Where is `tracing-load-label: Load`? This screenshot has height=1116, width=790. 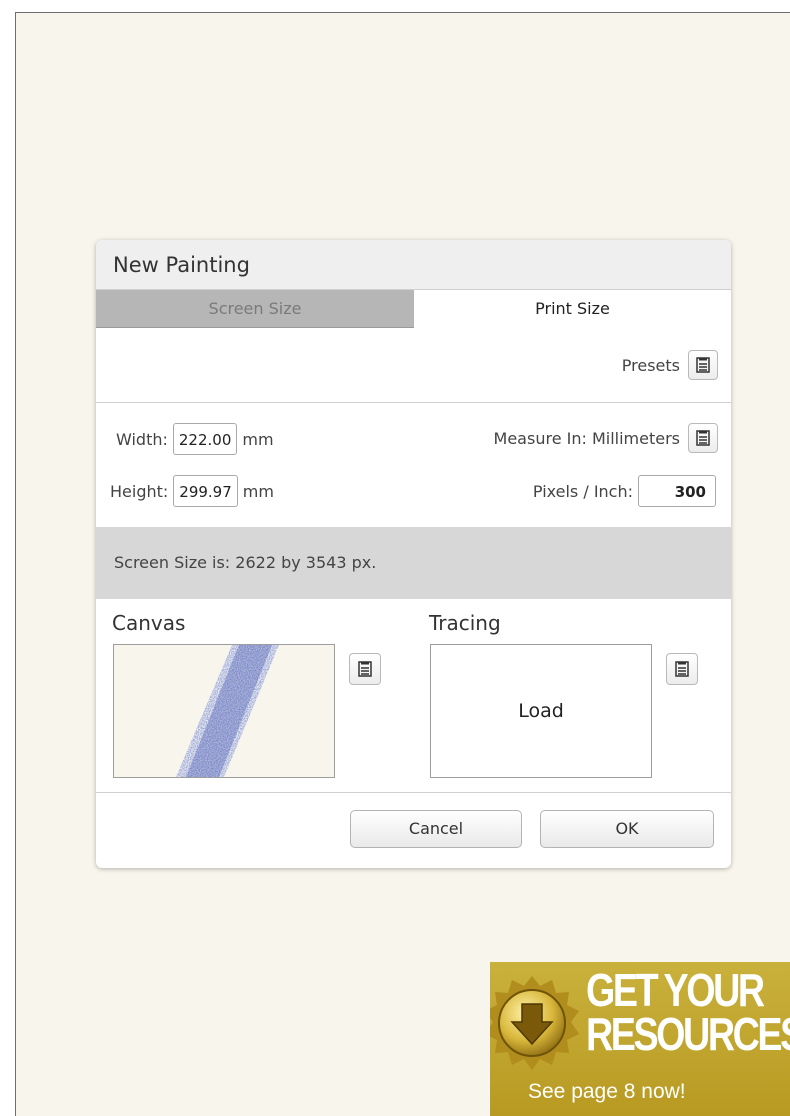
tracing-load-label: Load is located at coordinates (541, 711).